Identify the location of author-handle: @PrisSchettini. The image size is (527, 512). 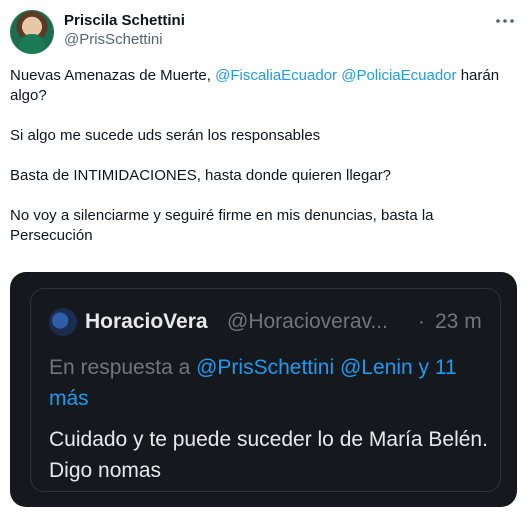
(113, 40).